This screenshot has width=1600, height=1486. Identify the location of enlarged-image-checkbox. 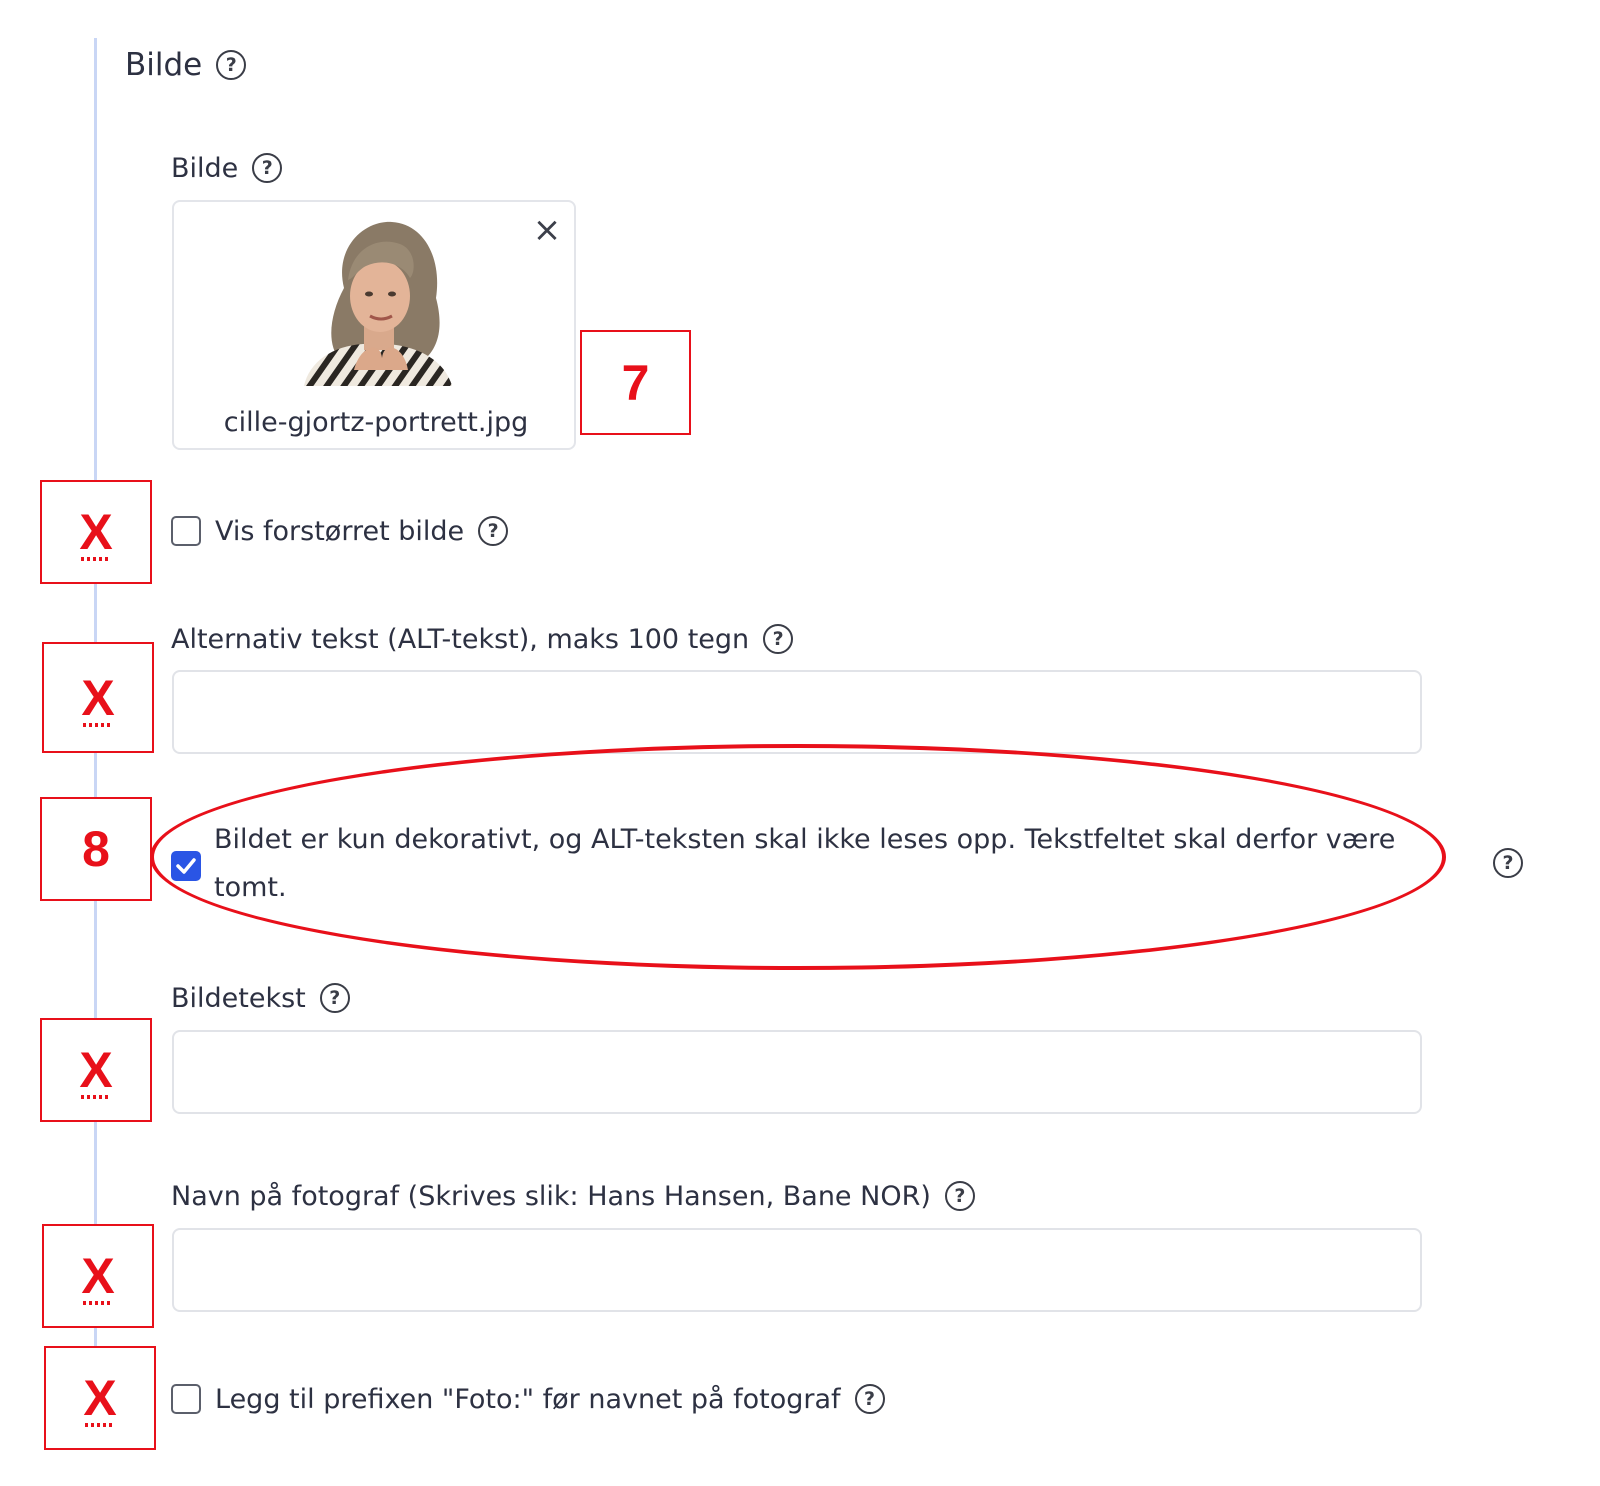
(186, 531).